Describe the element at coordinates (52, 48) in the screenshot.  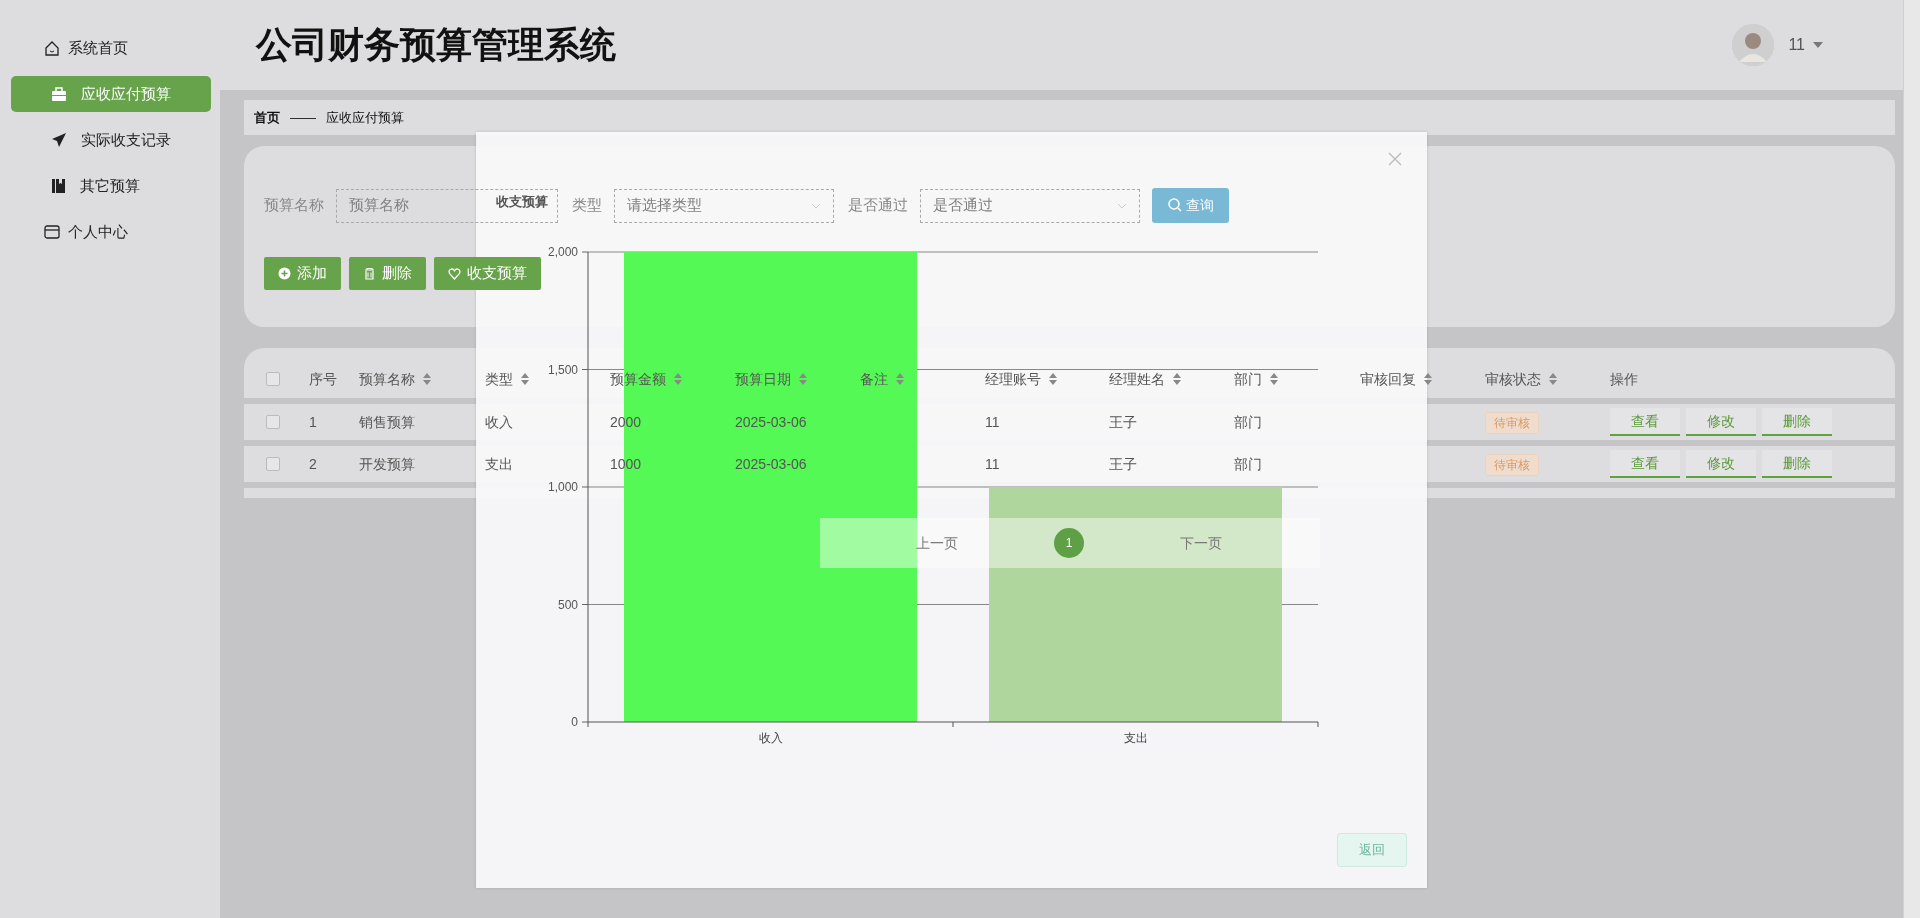
I see `home-icon` at that location.